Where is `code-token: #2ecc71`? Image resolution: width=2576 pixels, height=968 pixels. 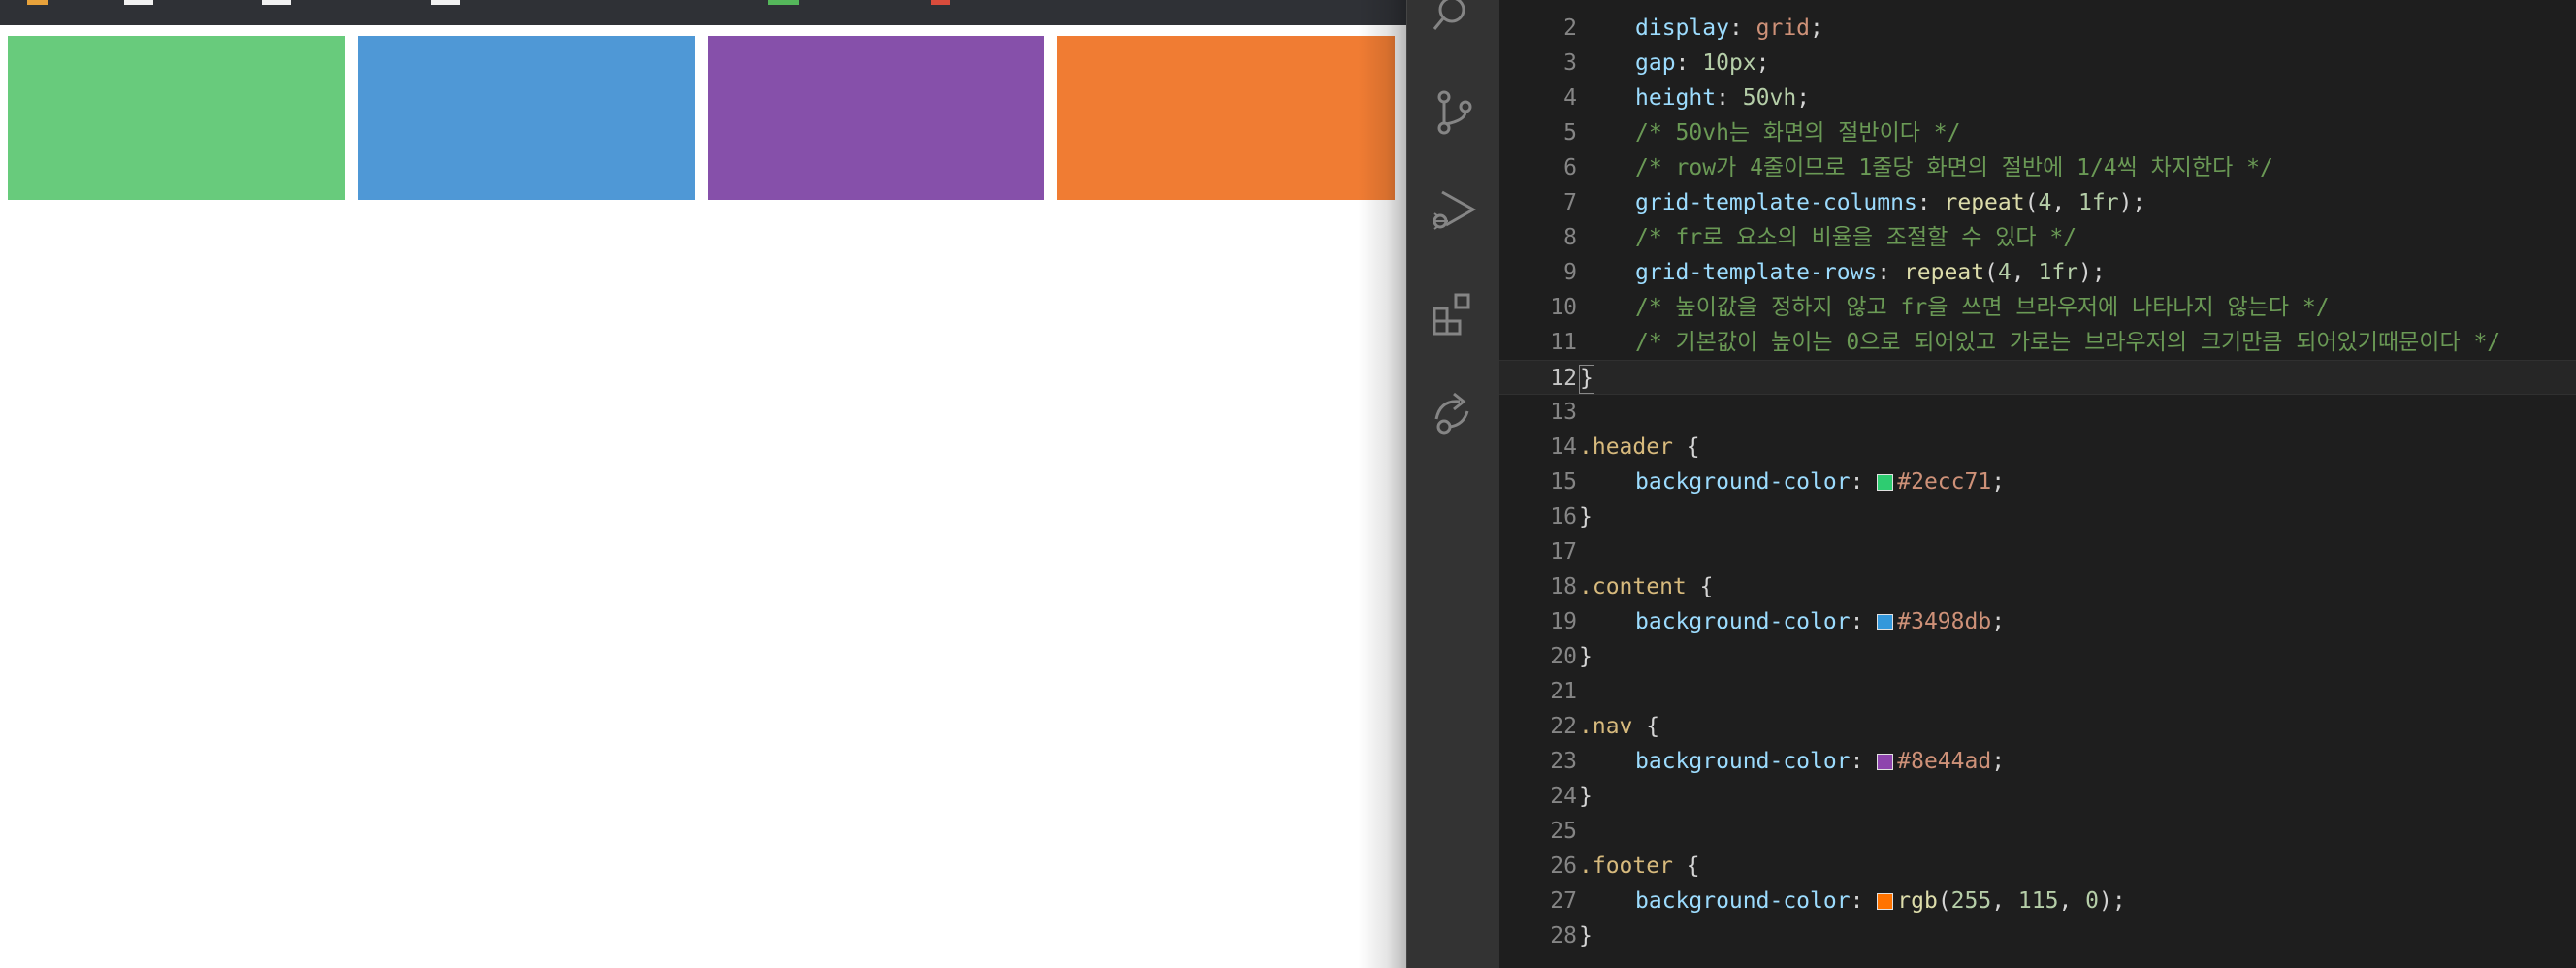 code-token: #2ecc71 is located at coordinates (1944, 482).